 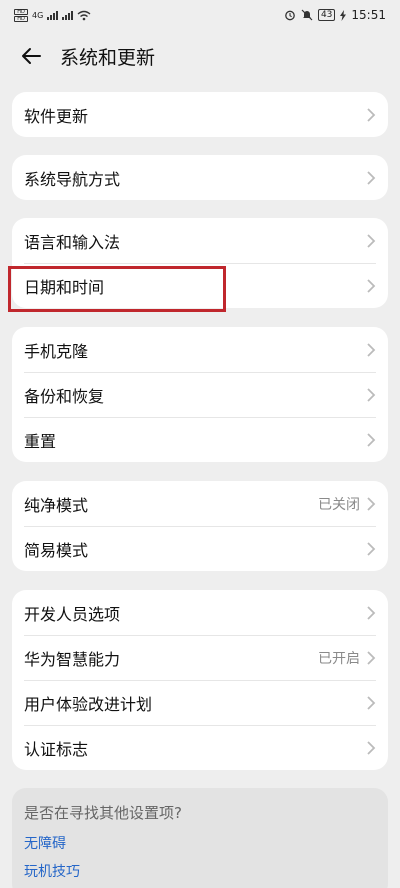 I want to click on clock: 15:51, so click(x=368, y=15).